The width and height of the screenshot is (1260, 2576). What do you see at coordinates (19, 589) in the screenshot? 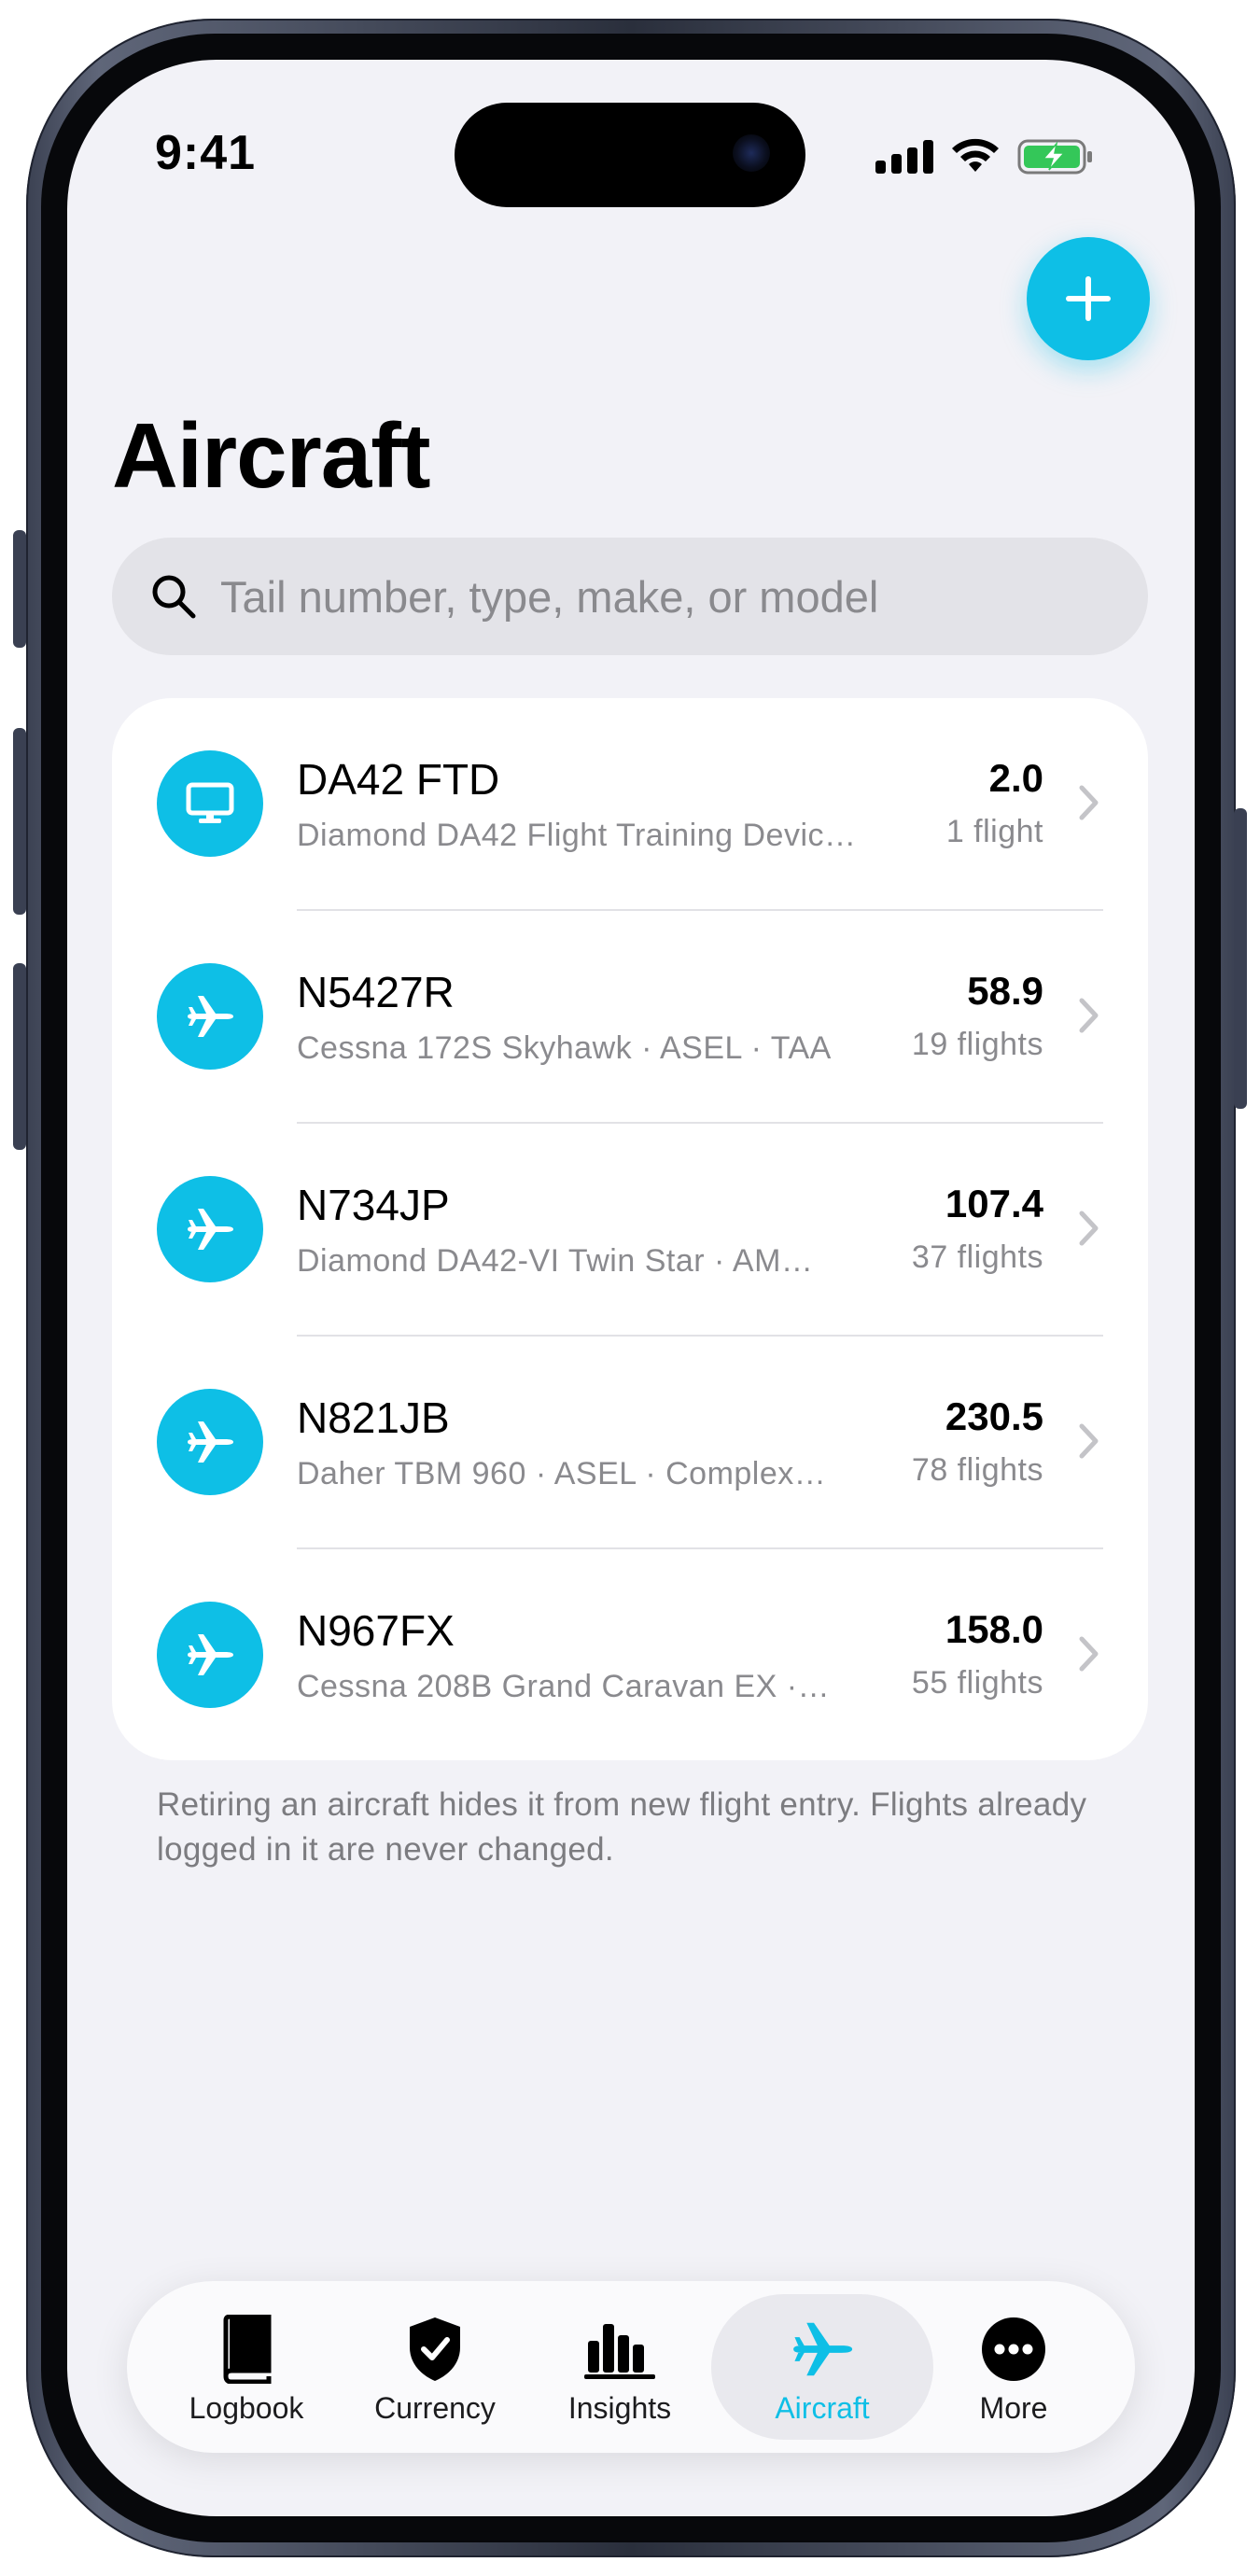
I see `action-button` at bounding box center [19, 589].